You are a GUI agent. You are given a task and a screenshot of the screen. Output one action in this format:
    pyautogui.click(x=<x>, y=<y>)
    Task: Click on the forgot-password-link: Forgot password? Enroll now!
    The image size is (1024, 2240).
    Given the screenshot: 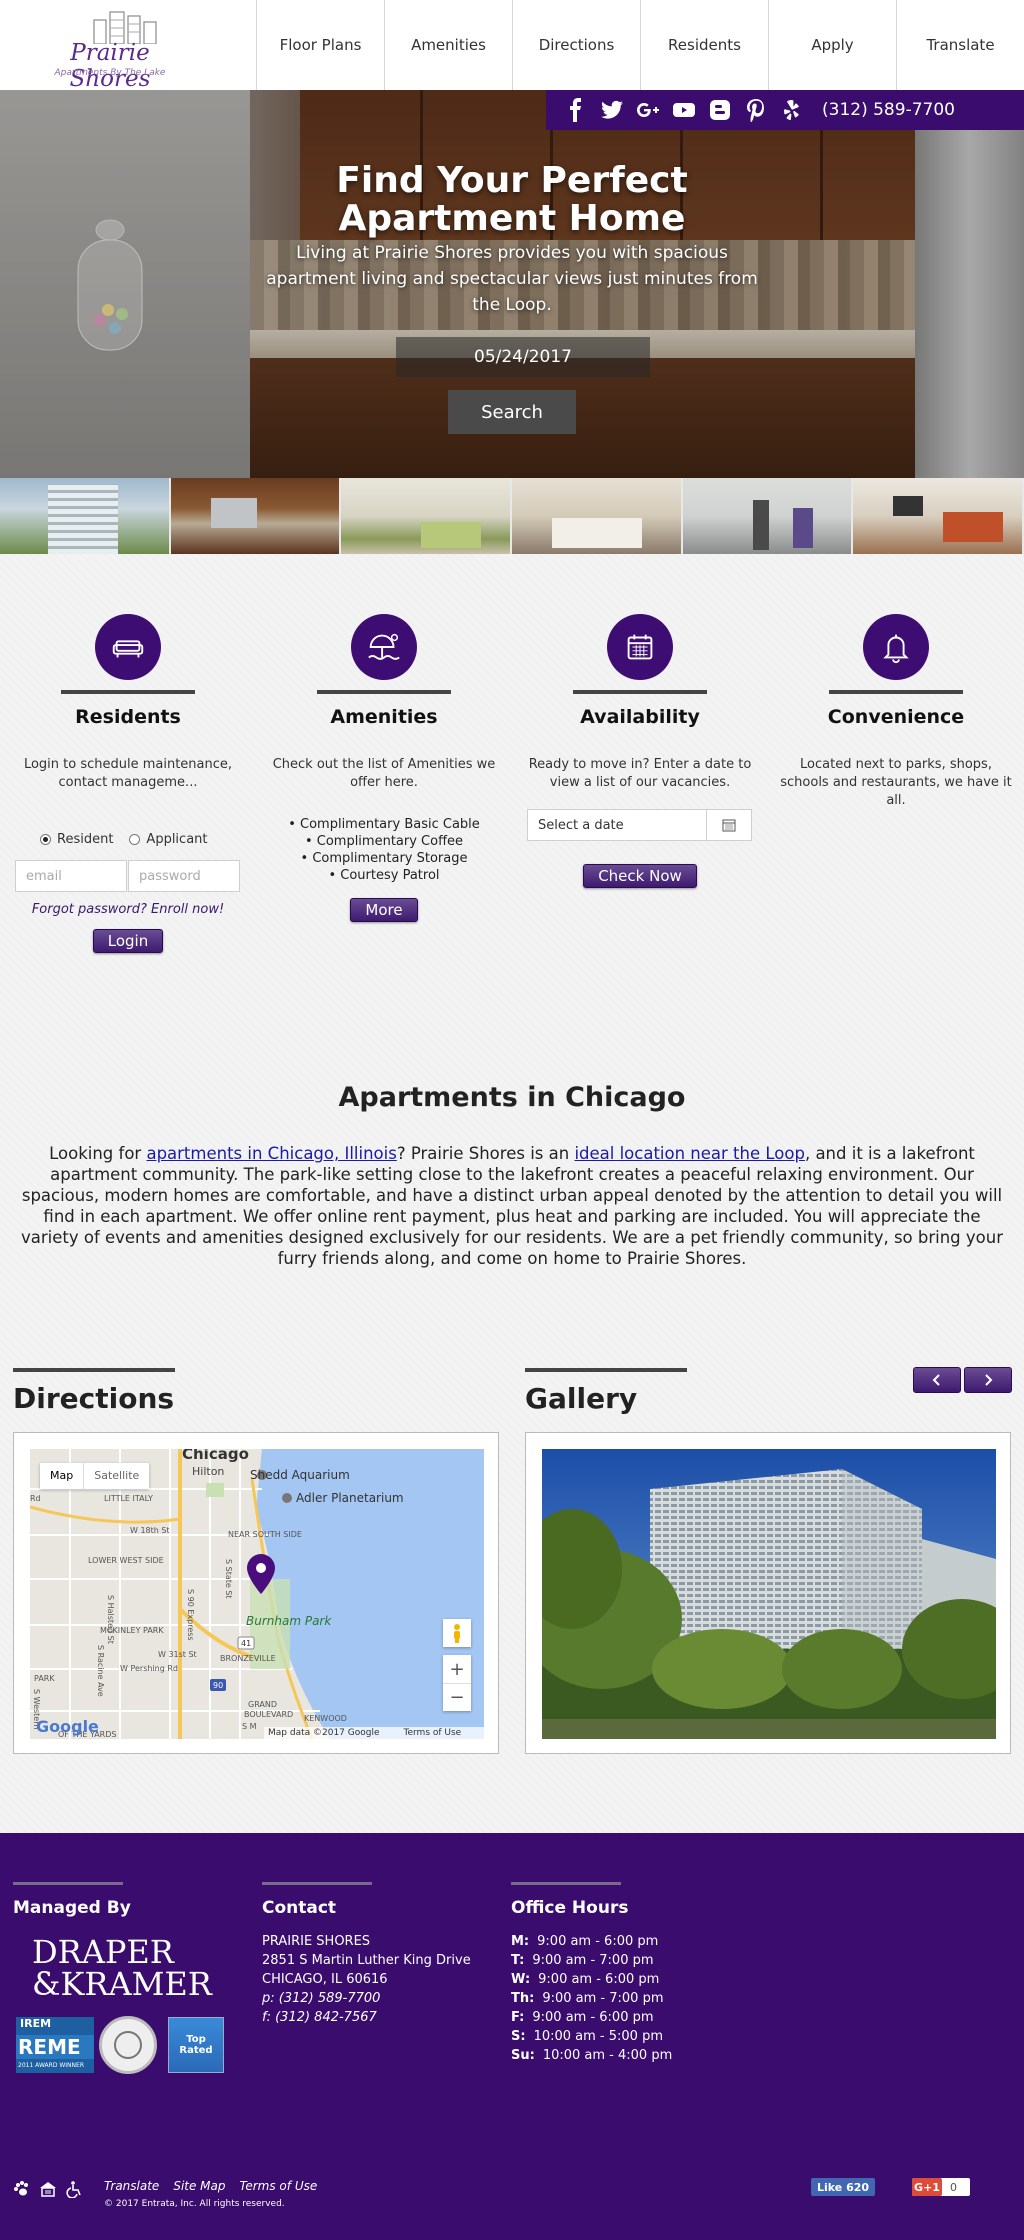 What is the action you would take?
    pyautogui.click(x=128, y=909)
    